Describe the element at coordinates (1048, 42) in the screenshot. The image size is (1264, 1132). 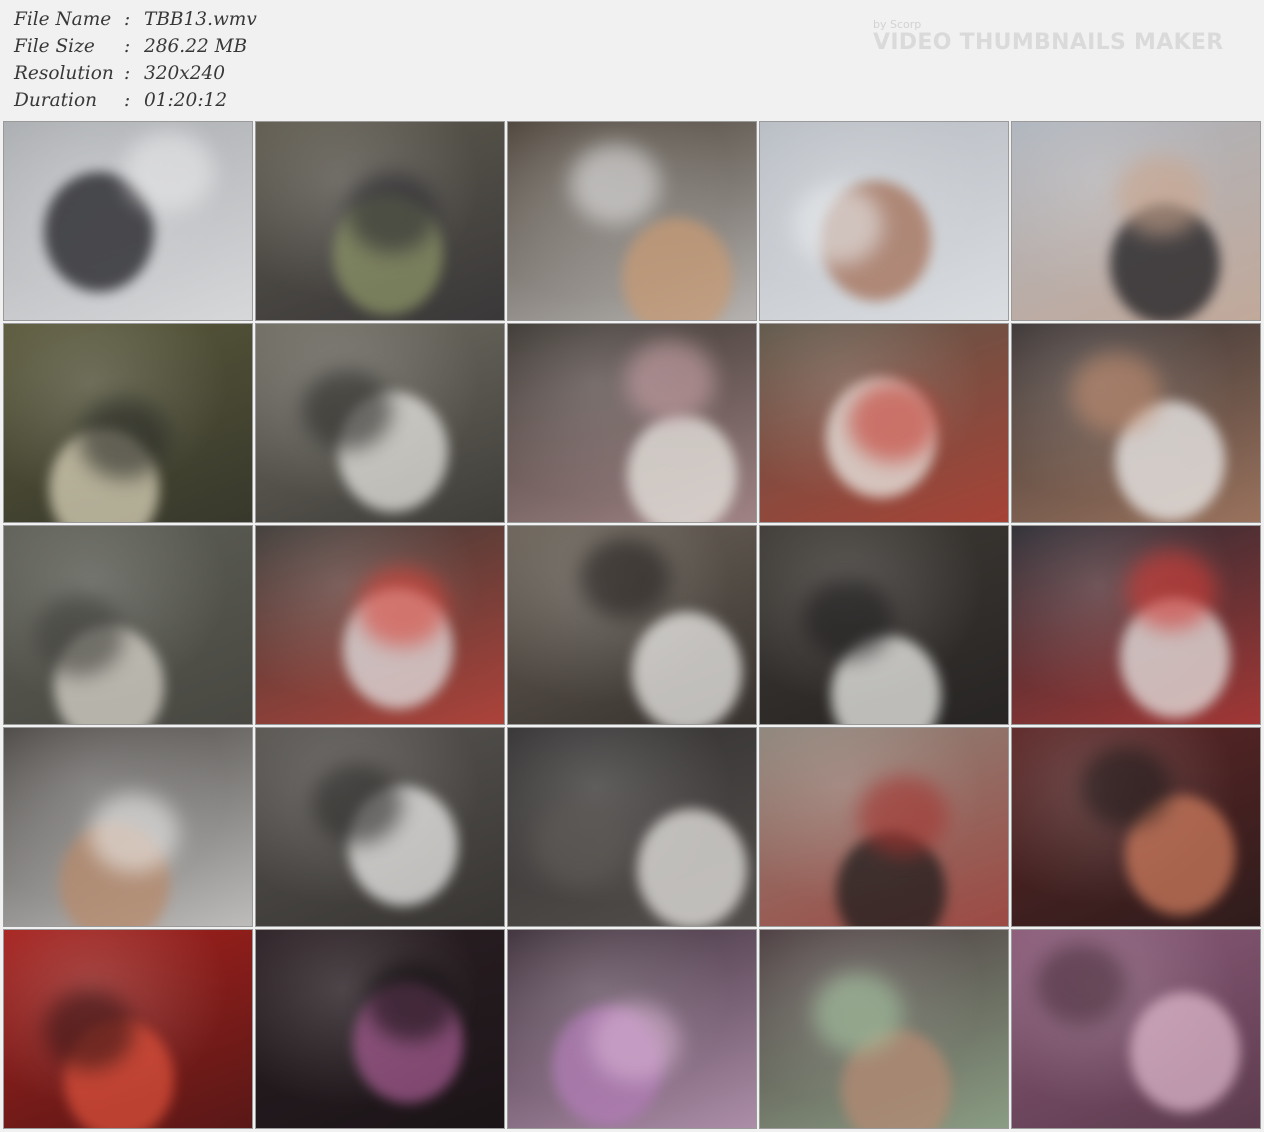
I see `watermark-title: VIDEO THUMBNAILS MAKER` at that location.